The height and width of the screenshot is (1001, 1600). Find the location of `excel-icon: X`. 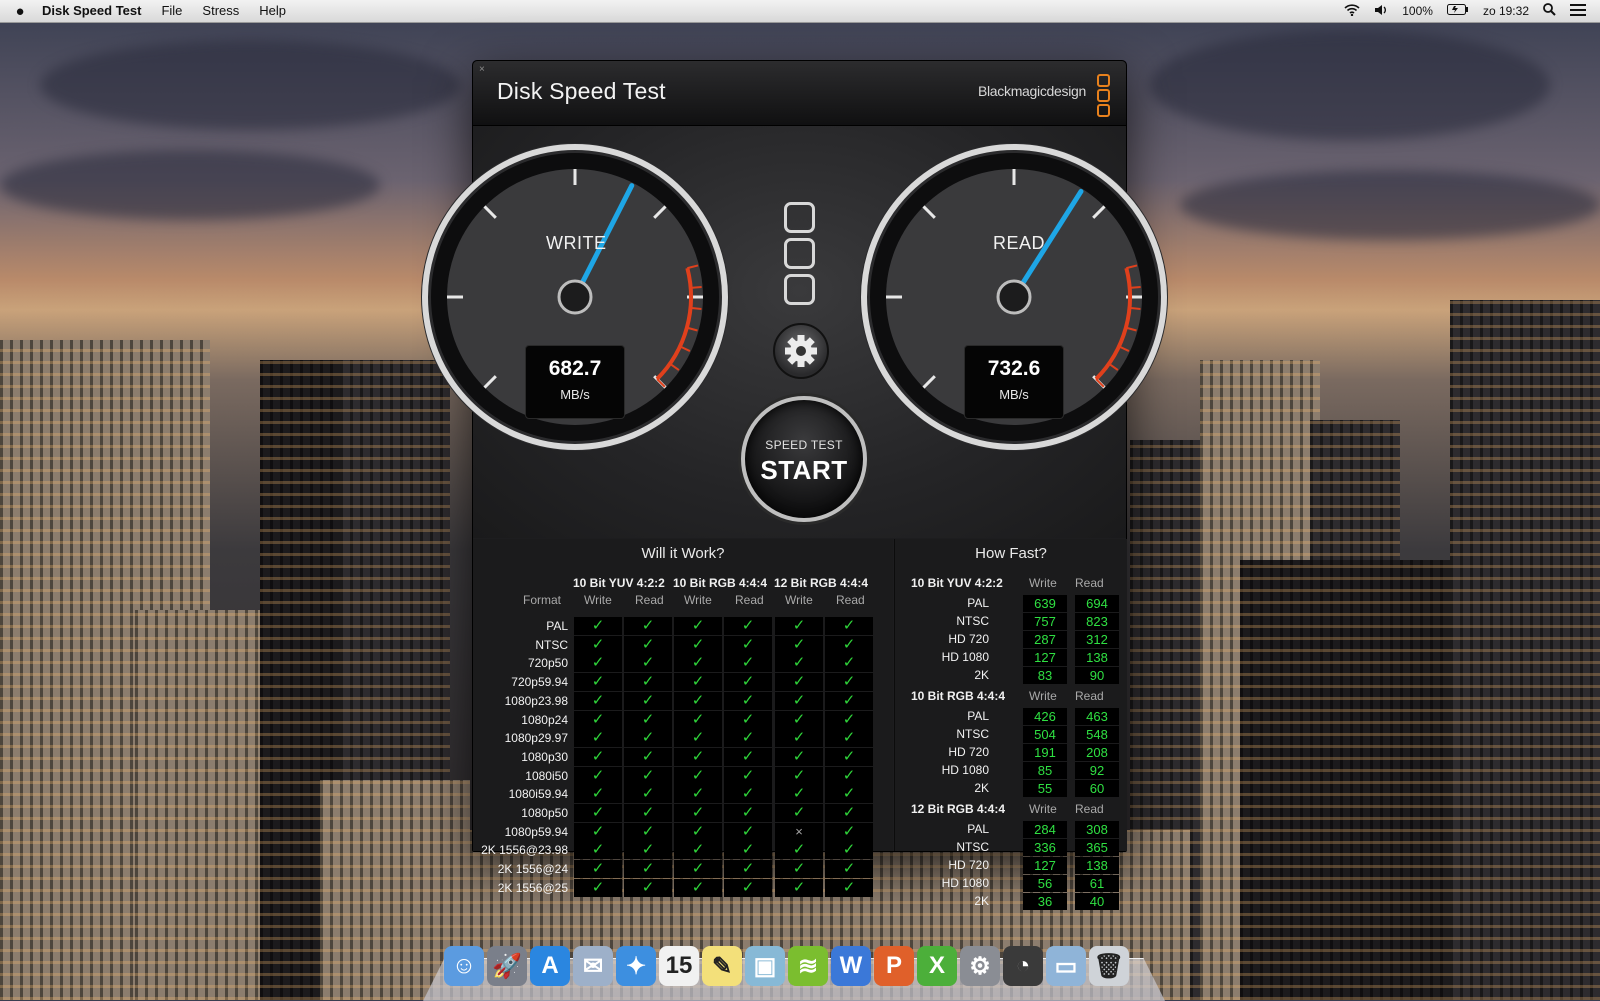

excel-icon: X is located at coordinates (937, 966).